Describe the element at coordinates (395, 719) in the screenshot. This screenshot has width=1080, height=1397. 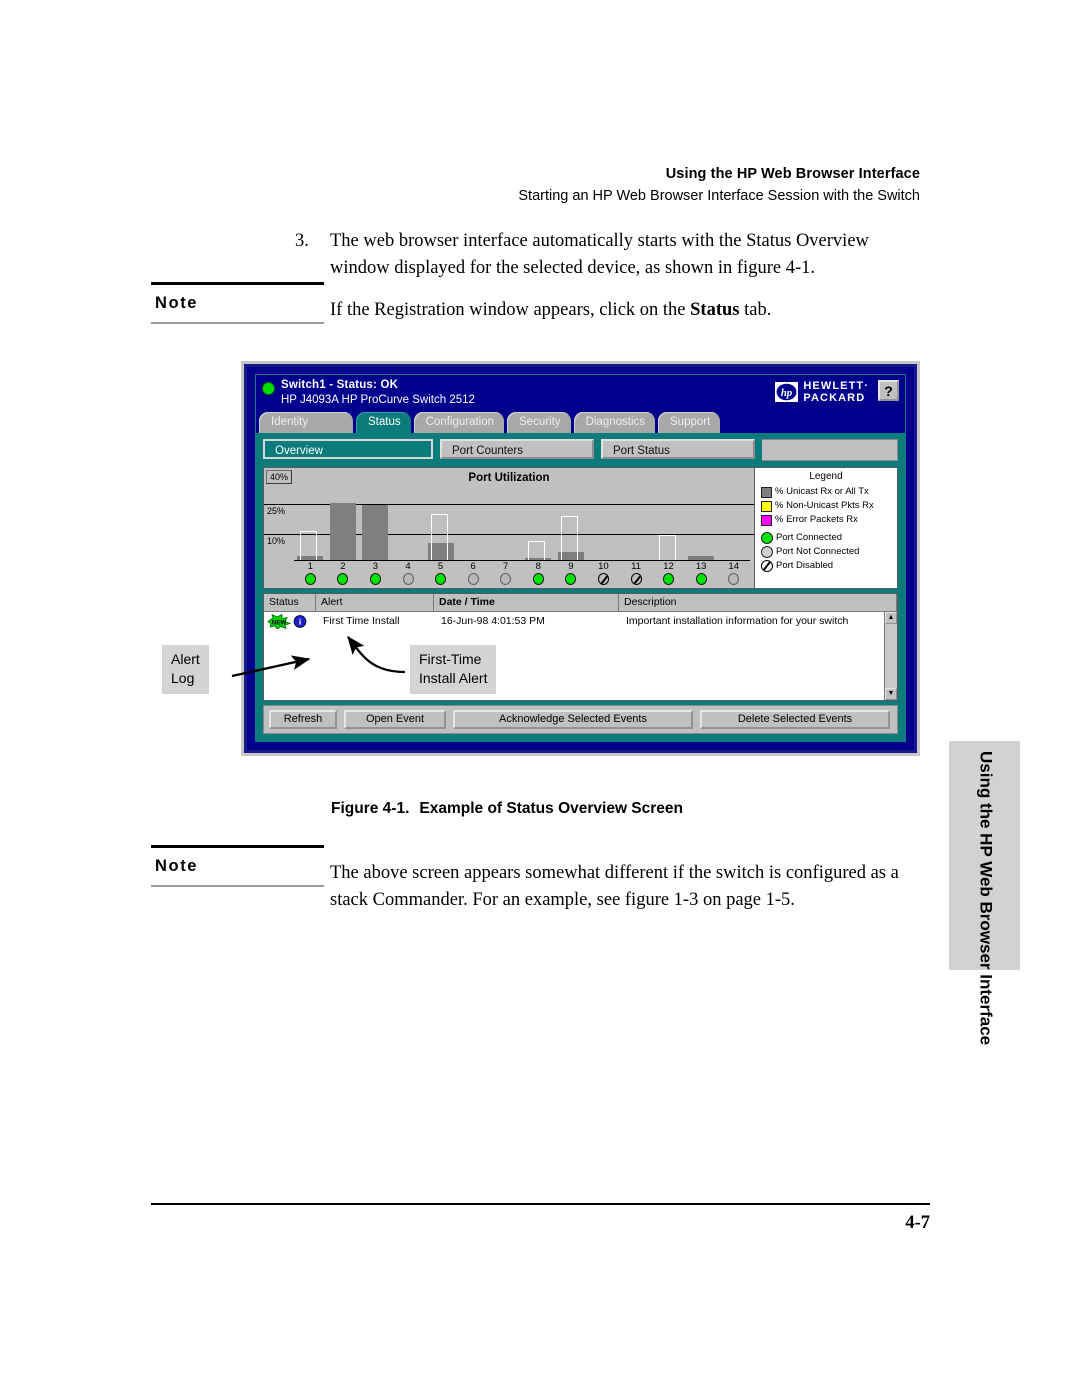
I see `open-event-button: Open Event` at that location.